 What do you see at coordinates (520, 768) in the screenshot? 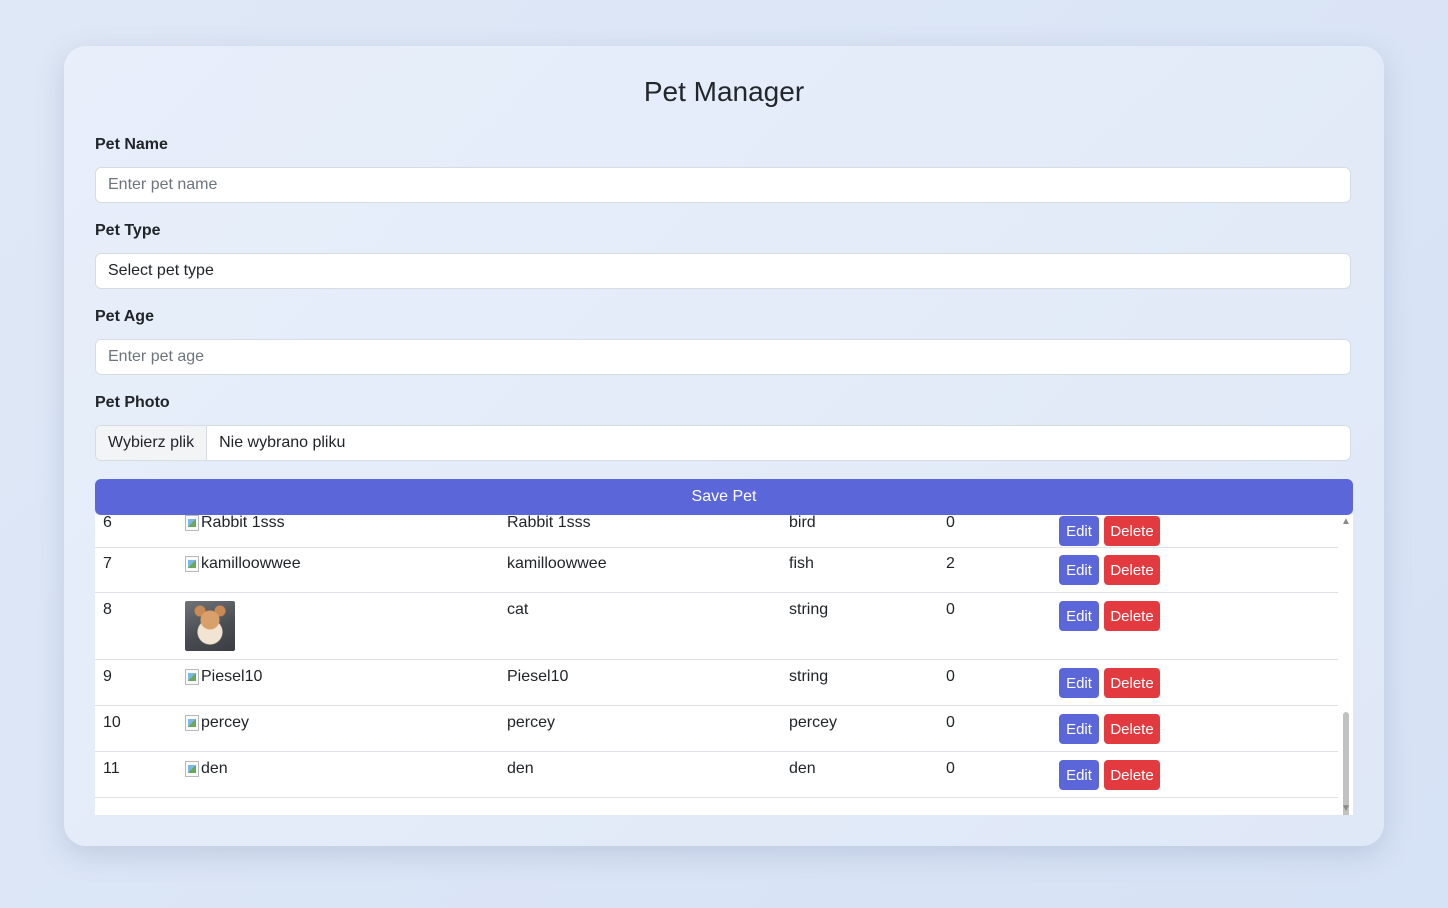
I see `pet-name: den` at bounding box center [520, 768].